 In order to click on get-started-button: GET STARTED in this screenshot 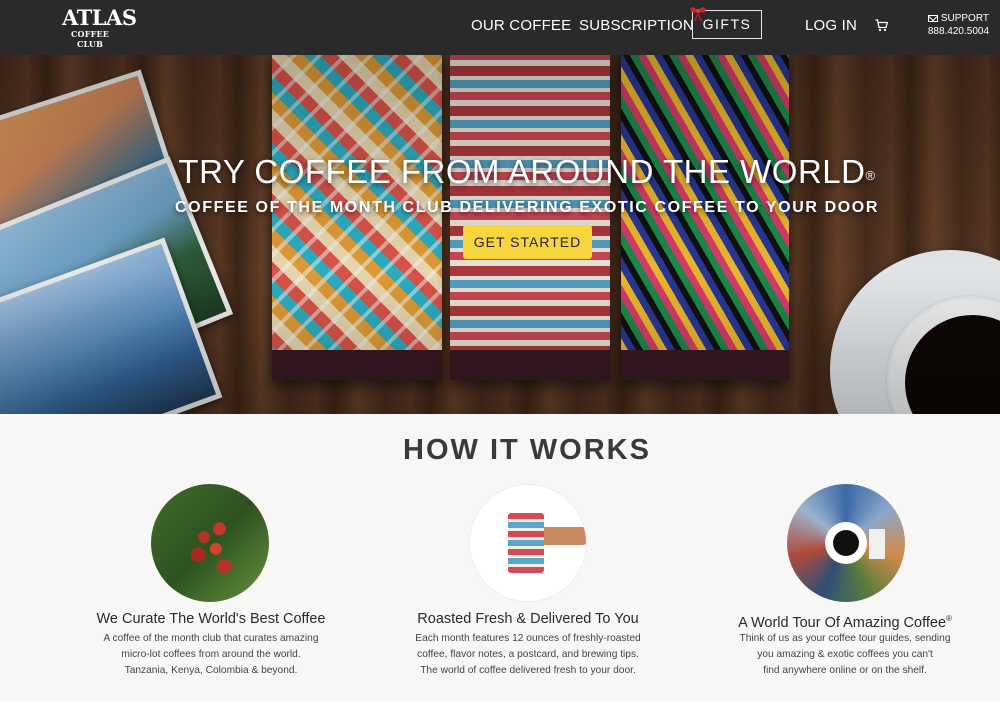, I will do `click(527, 242)`.